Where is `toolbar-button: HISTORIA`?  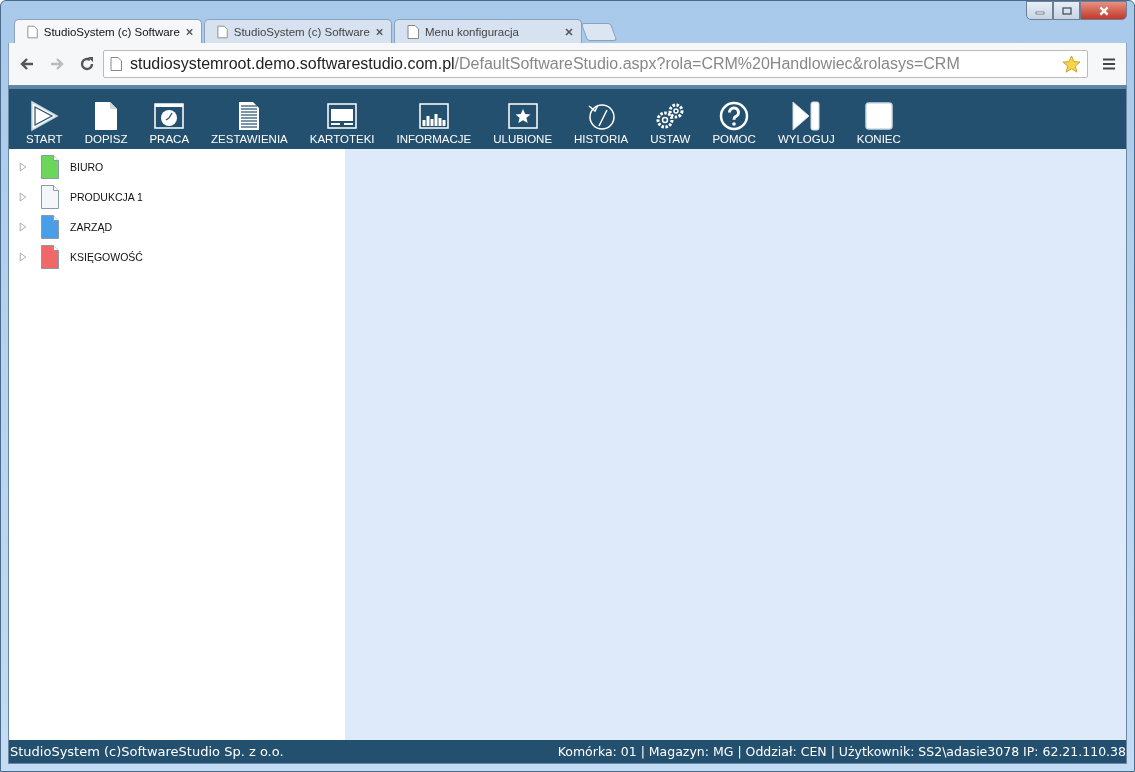
toolbar-button: HISTORIA is located at coordinates (601, 122).